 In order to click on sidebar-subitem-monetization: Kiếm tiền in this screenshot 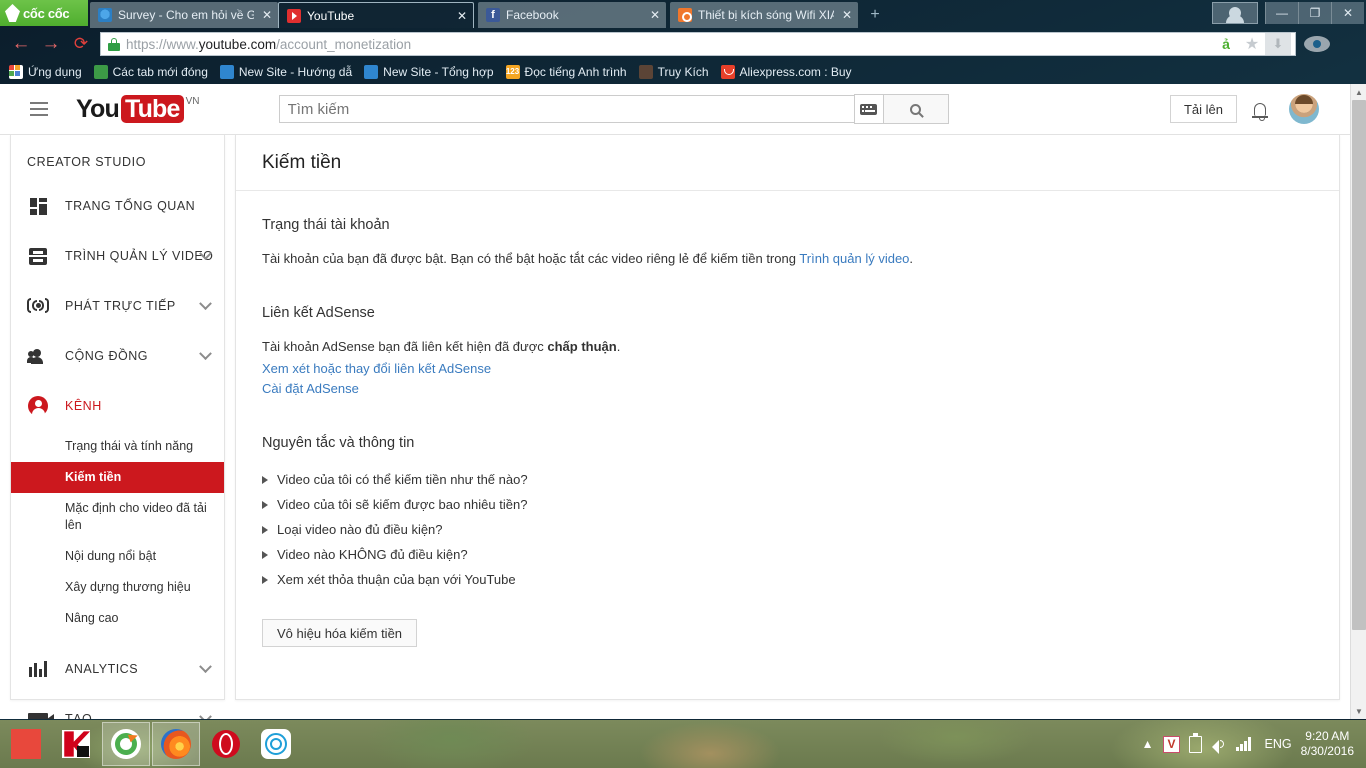, I will do `click(117, 477)`.